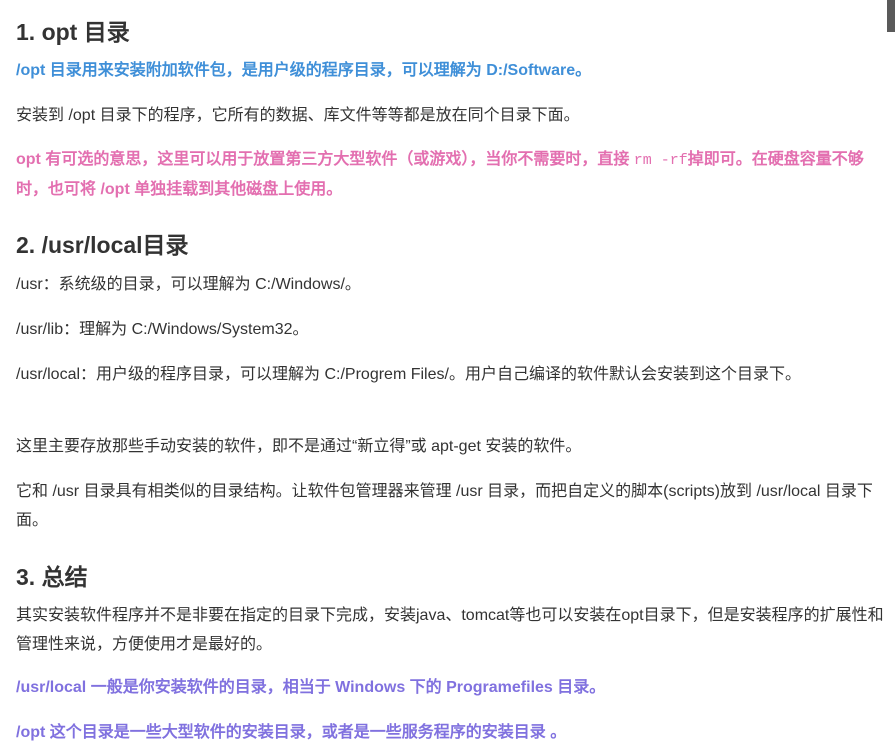 Image resolution: width=895 pixels, height=756 pixels. Describe the element at coordinates (102, 245) in the screenshot. I see `section-heading-usr-local: 2. /usr/local目录` at that location.